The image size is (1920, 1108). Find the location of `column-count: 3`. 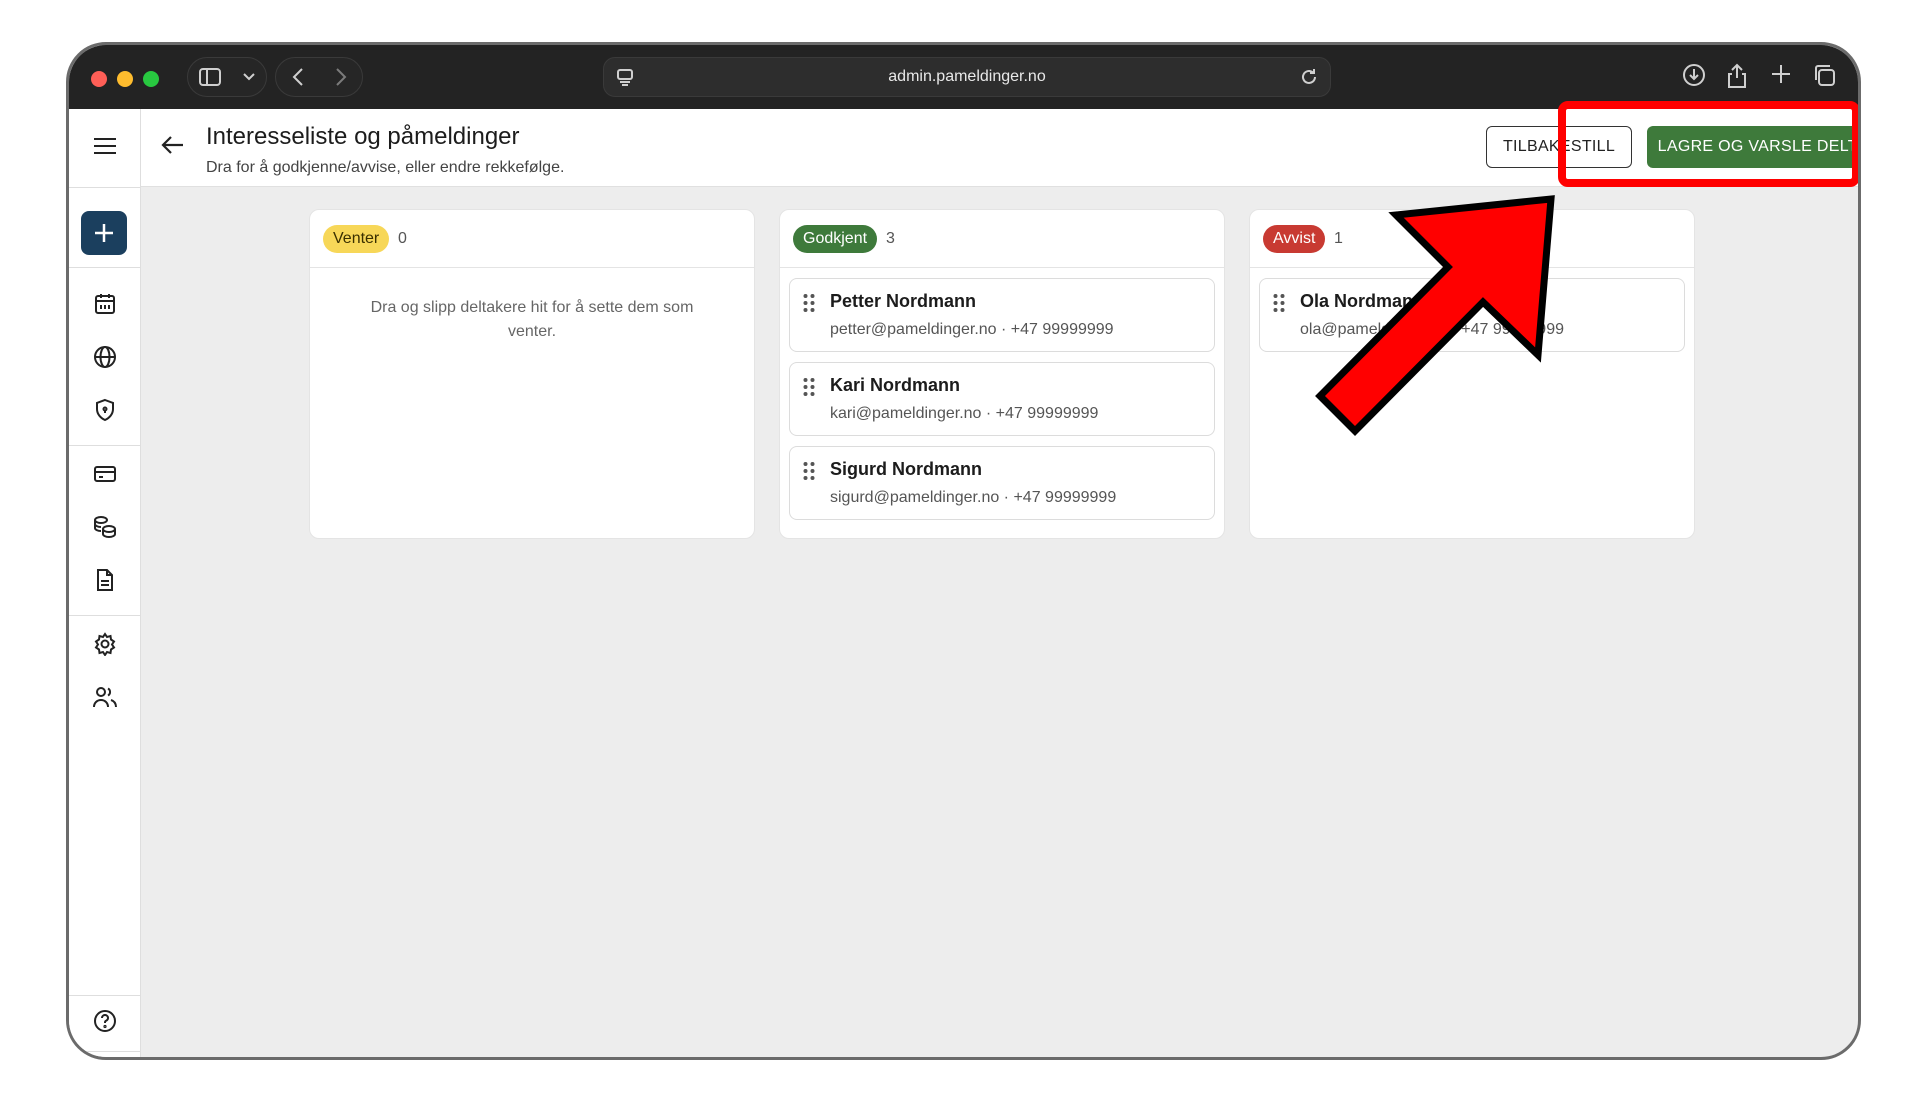

column-count: 3 is located at coordinates (890, 238).